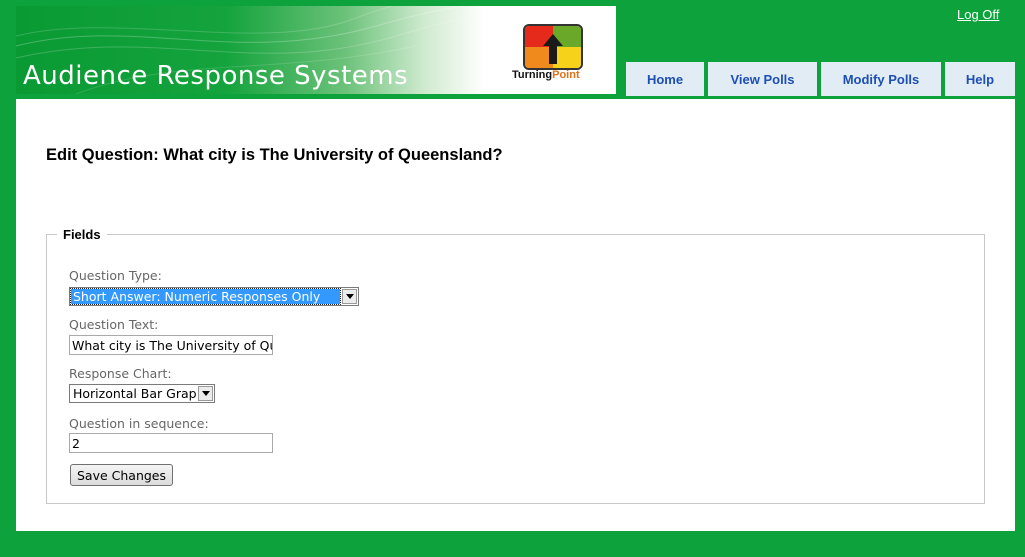 The height and width of the screenshot is (557, 1025). What do you see at coordinates (121, 475) in the screenshot?
I see `save-changes-button: Save Changes` at bounding box center [121, 475].